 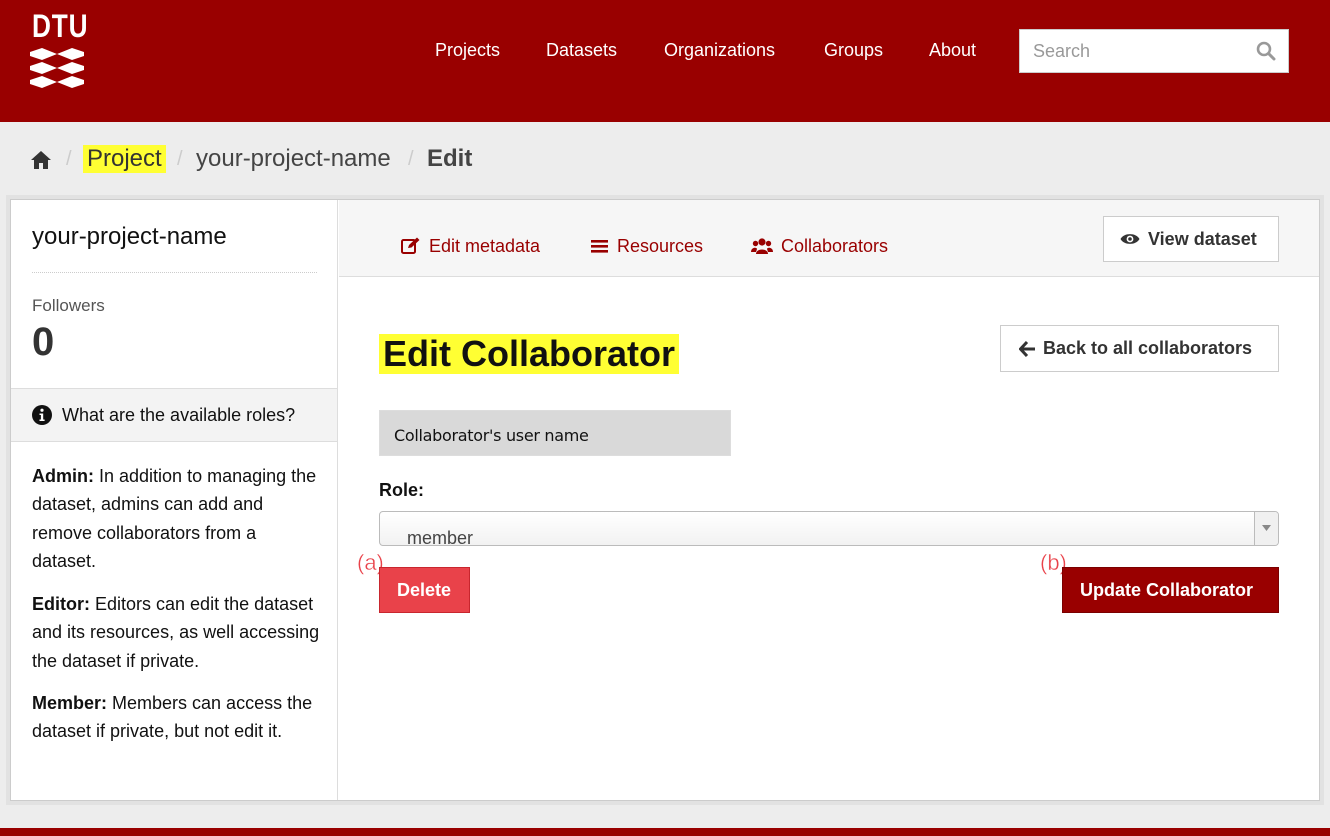 I want to click on chevron-down-icon, so click(x=1266, y=528).